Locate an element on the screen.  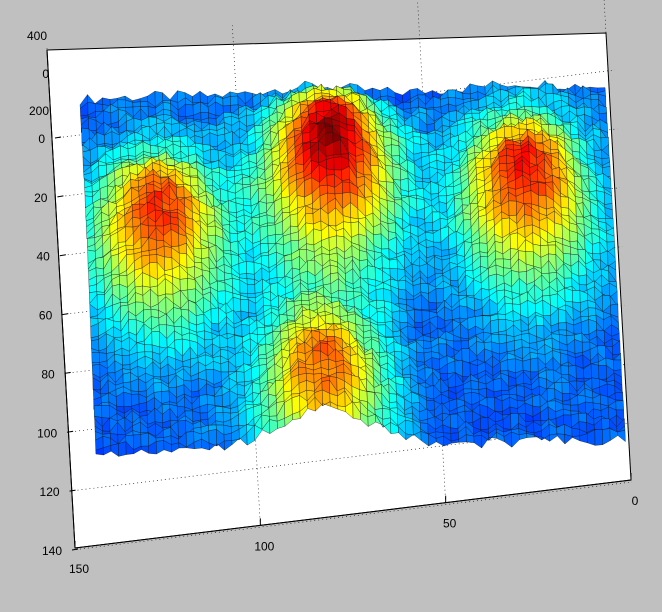
z-tick-label: 200 is located at coordinates (39, 111).